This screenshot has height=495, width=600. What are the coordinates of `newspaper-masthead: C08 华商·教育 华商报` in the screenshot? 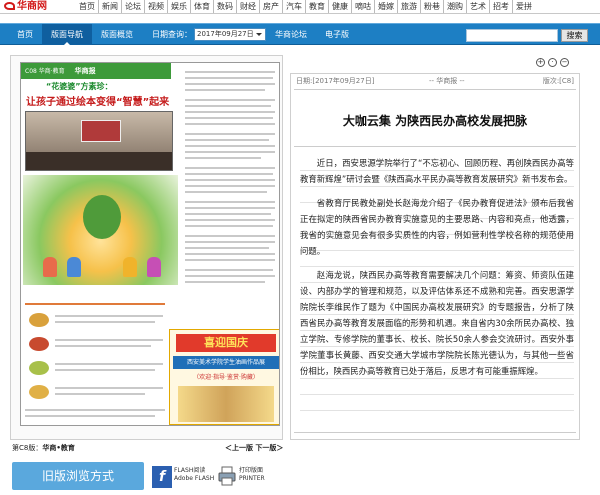 It's located at (96, 71).